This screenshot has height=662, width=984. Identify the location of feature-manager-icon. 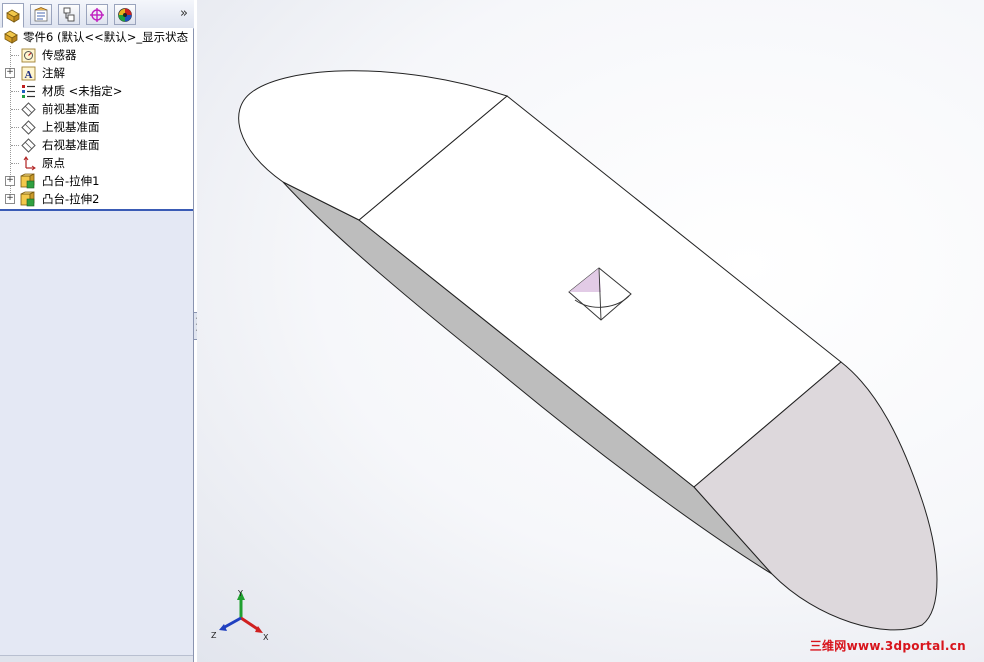
(13, 16).